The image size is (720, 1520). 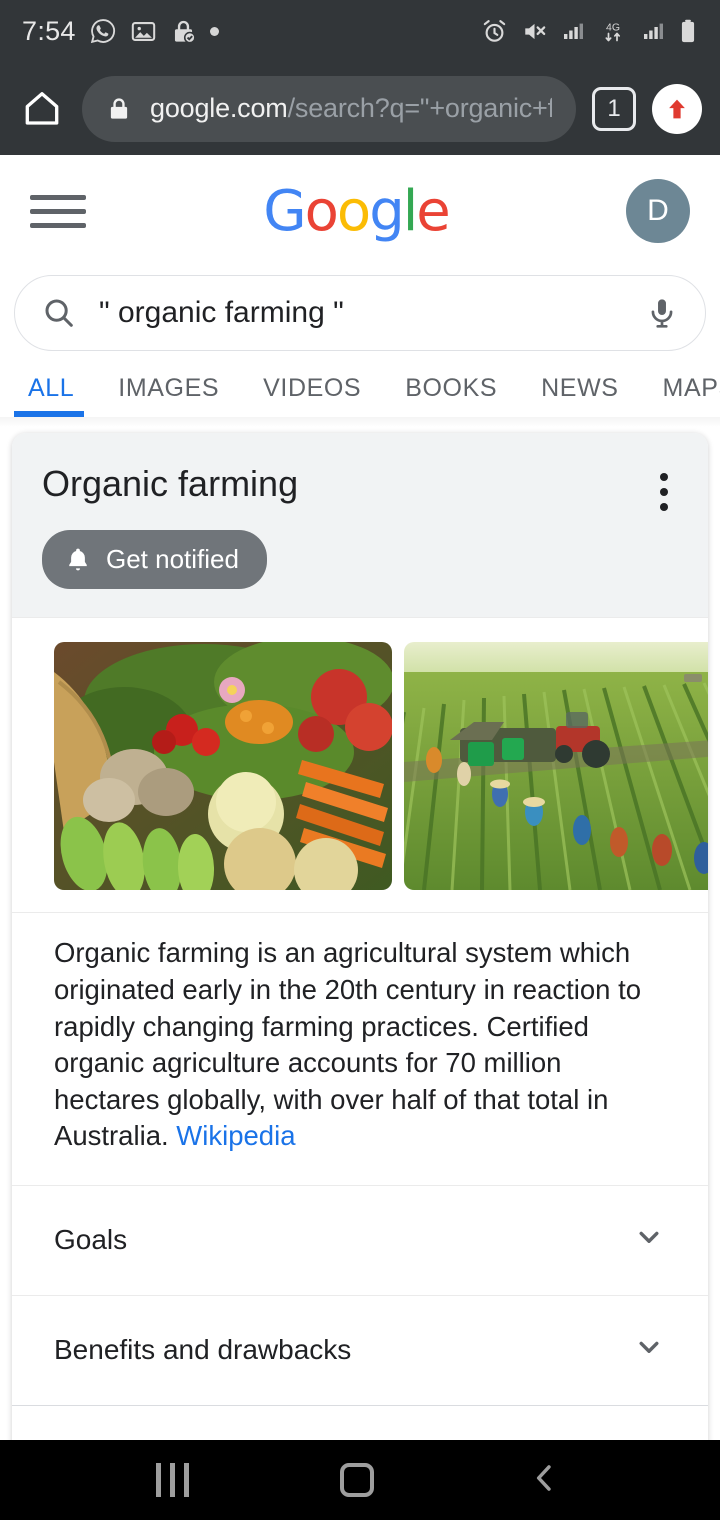 What do you see at coordinates (312, 388) in the screenshot?
I see `tab-videos-label: VIDEOS` at bounding box center [312, 388].